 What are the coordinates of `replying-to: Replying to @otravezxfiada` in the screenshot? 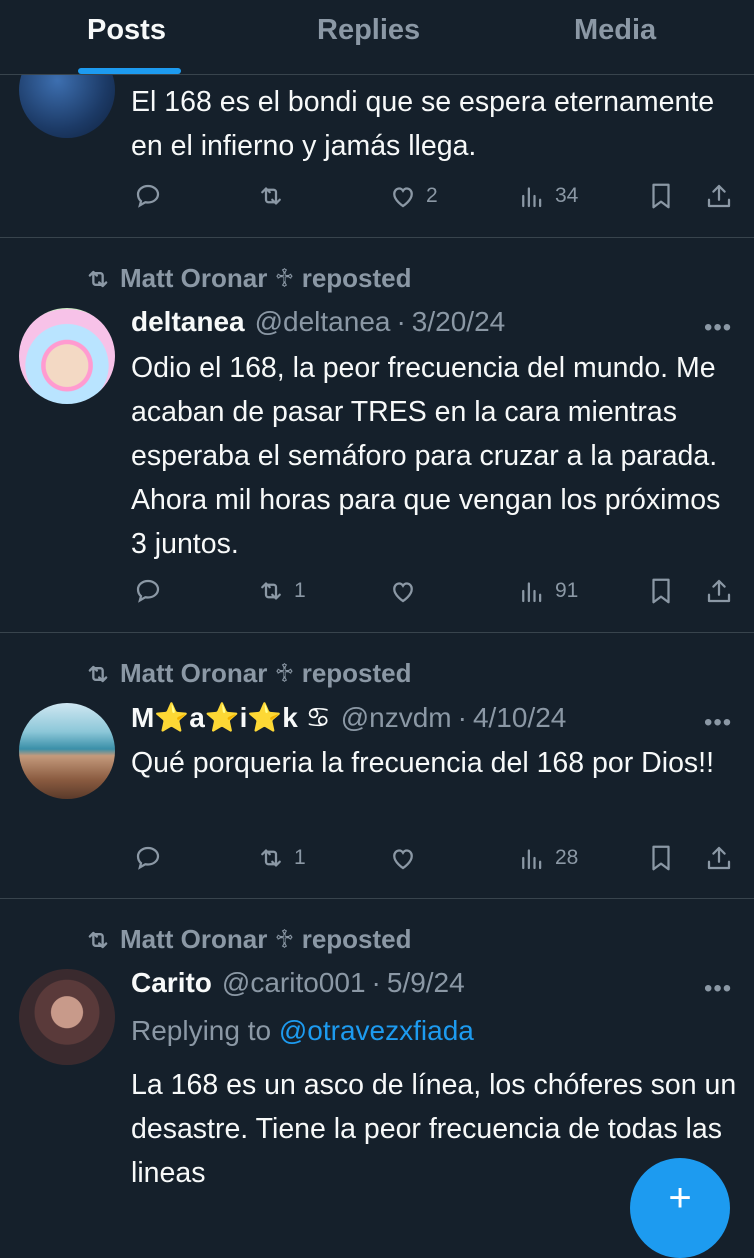 It's located at (302, 1031).